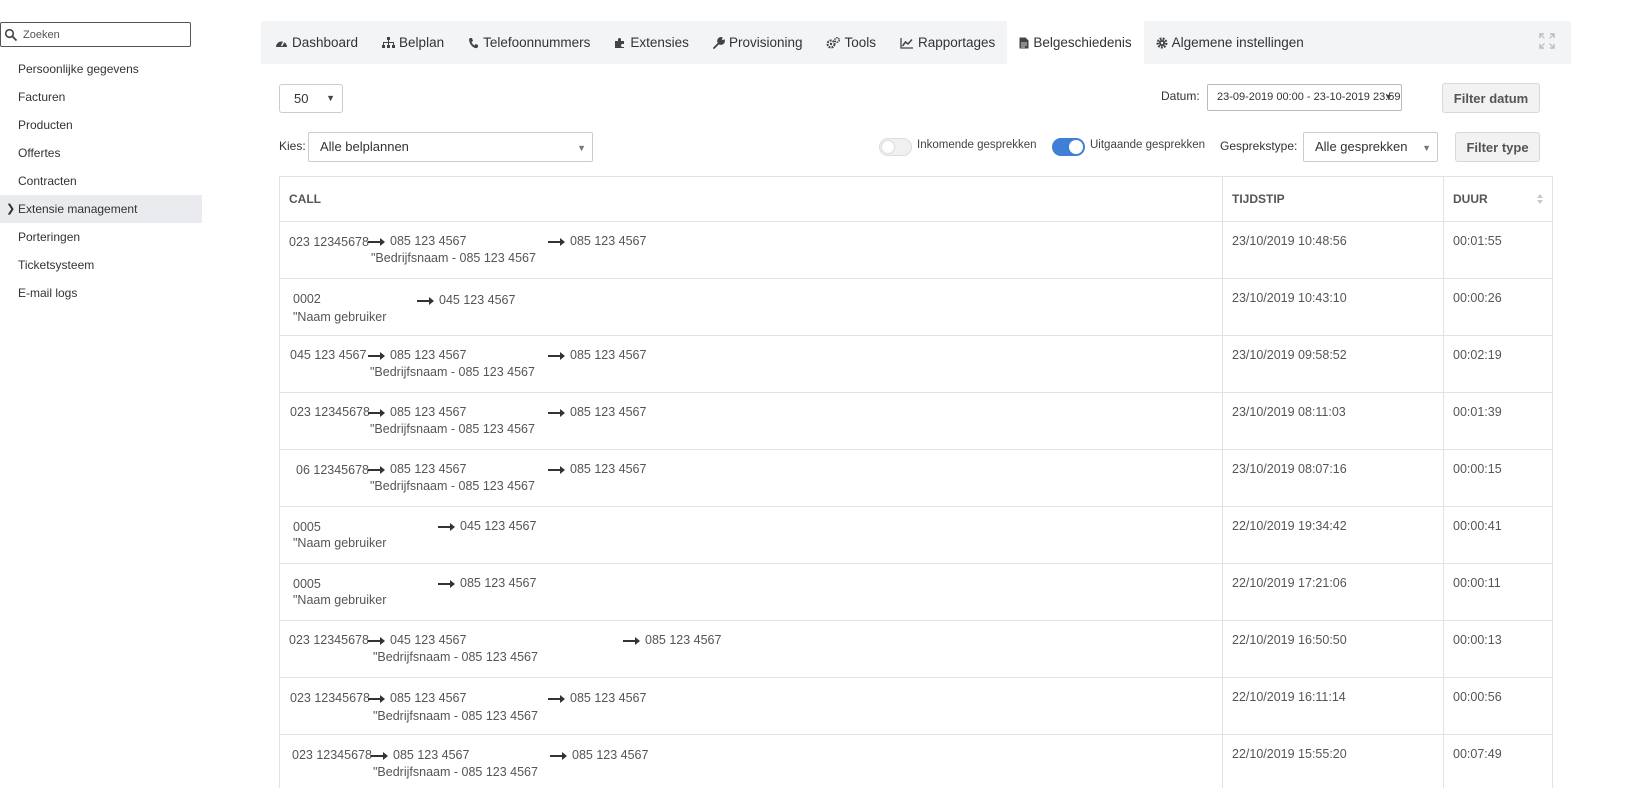  Describe the element at coordinates (977, 145) in the screenshot. I see `inkomend-label: Inkomende gesprekken` at that location.